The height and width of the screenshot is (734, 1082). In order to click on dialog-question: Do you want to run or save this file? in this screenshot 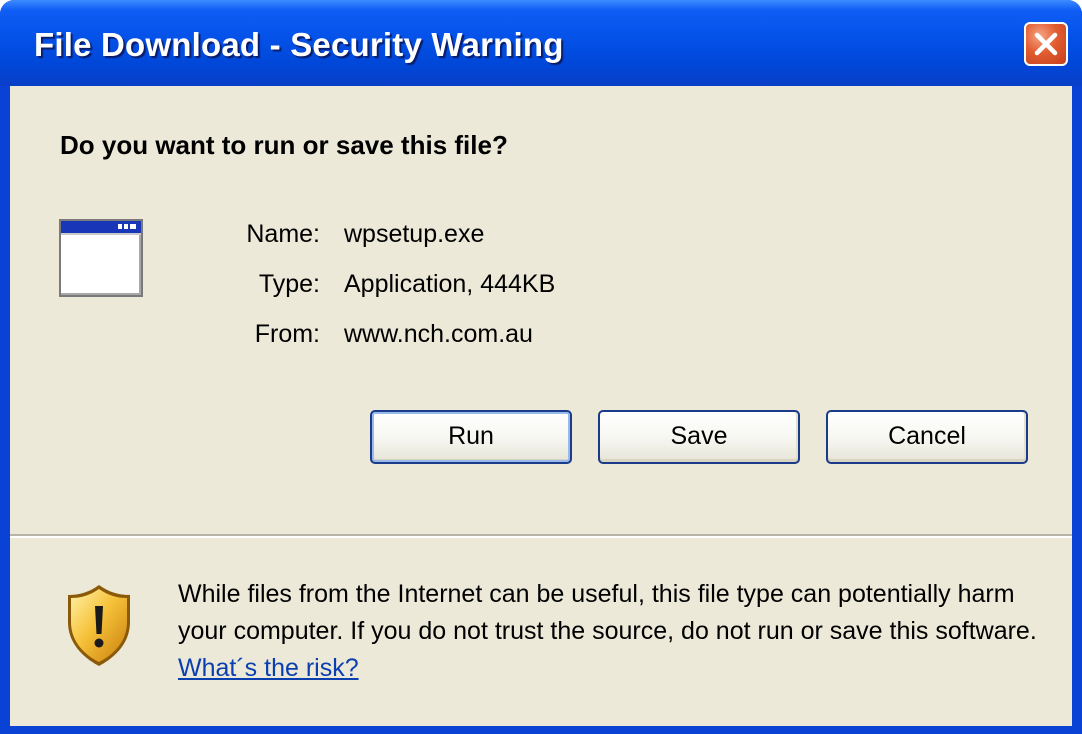, I will do `click(284, 145)`.